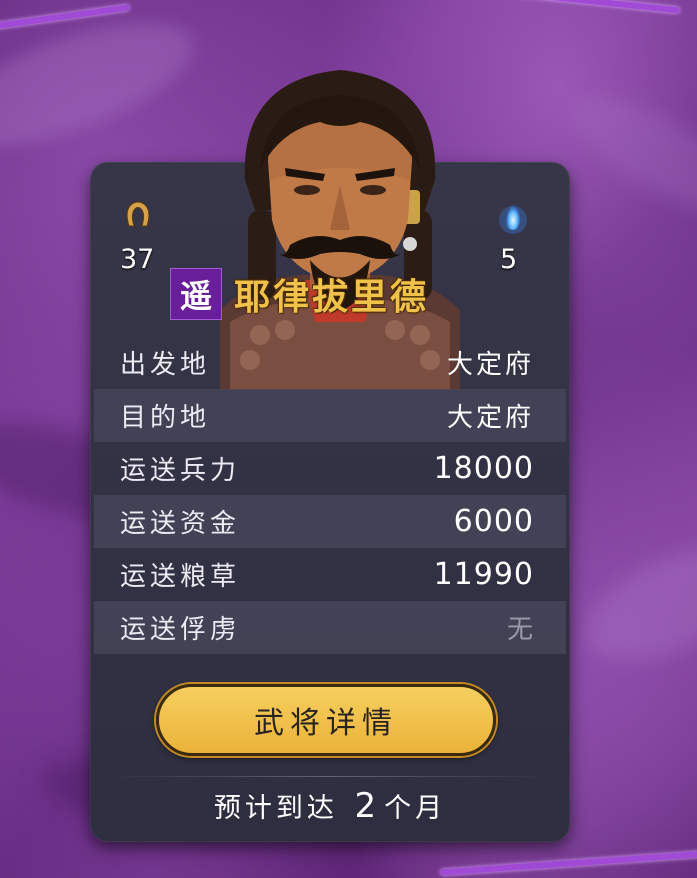  Describe the element at coordinates (330, 776) in the screenshot. I see `divider` at that location.